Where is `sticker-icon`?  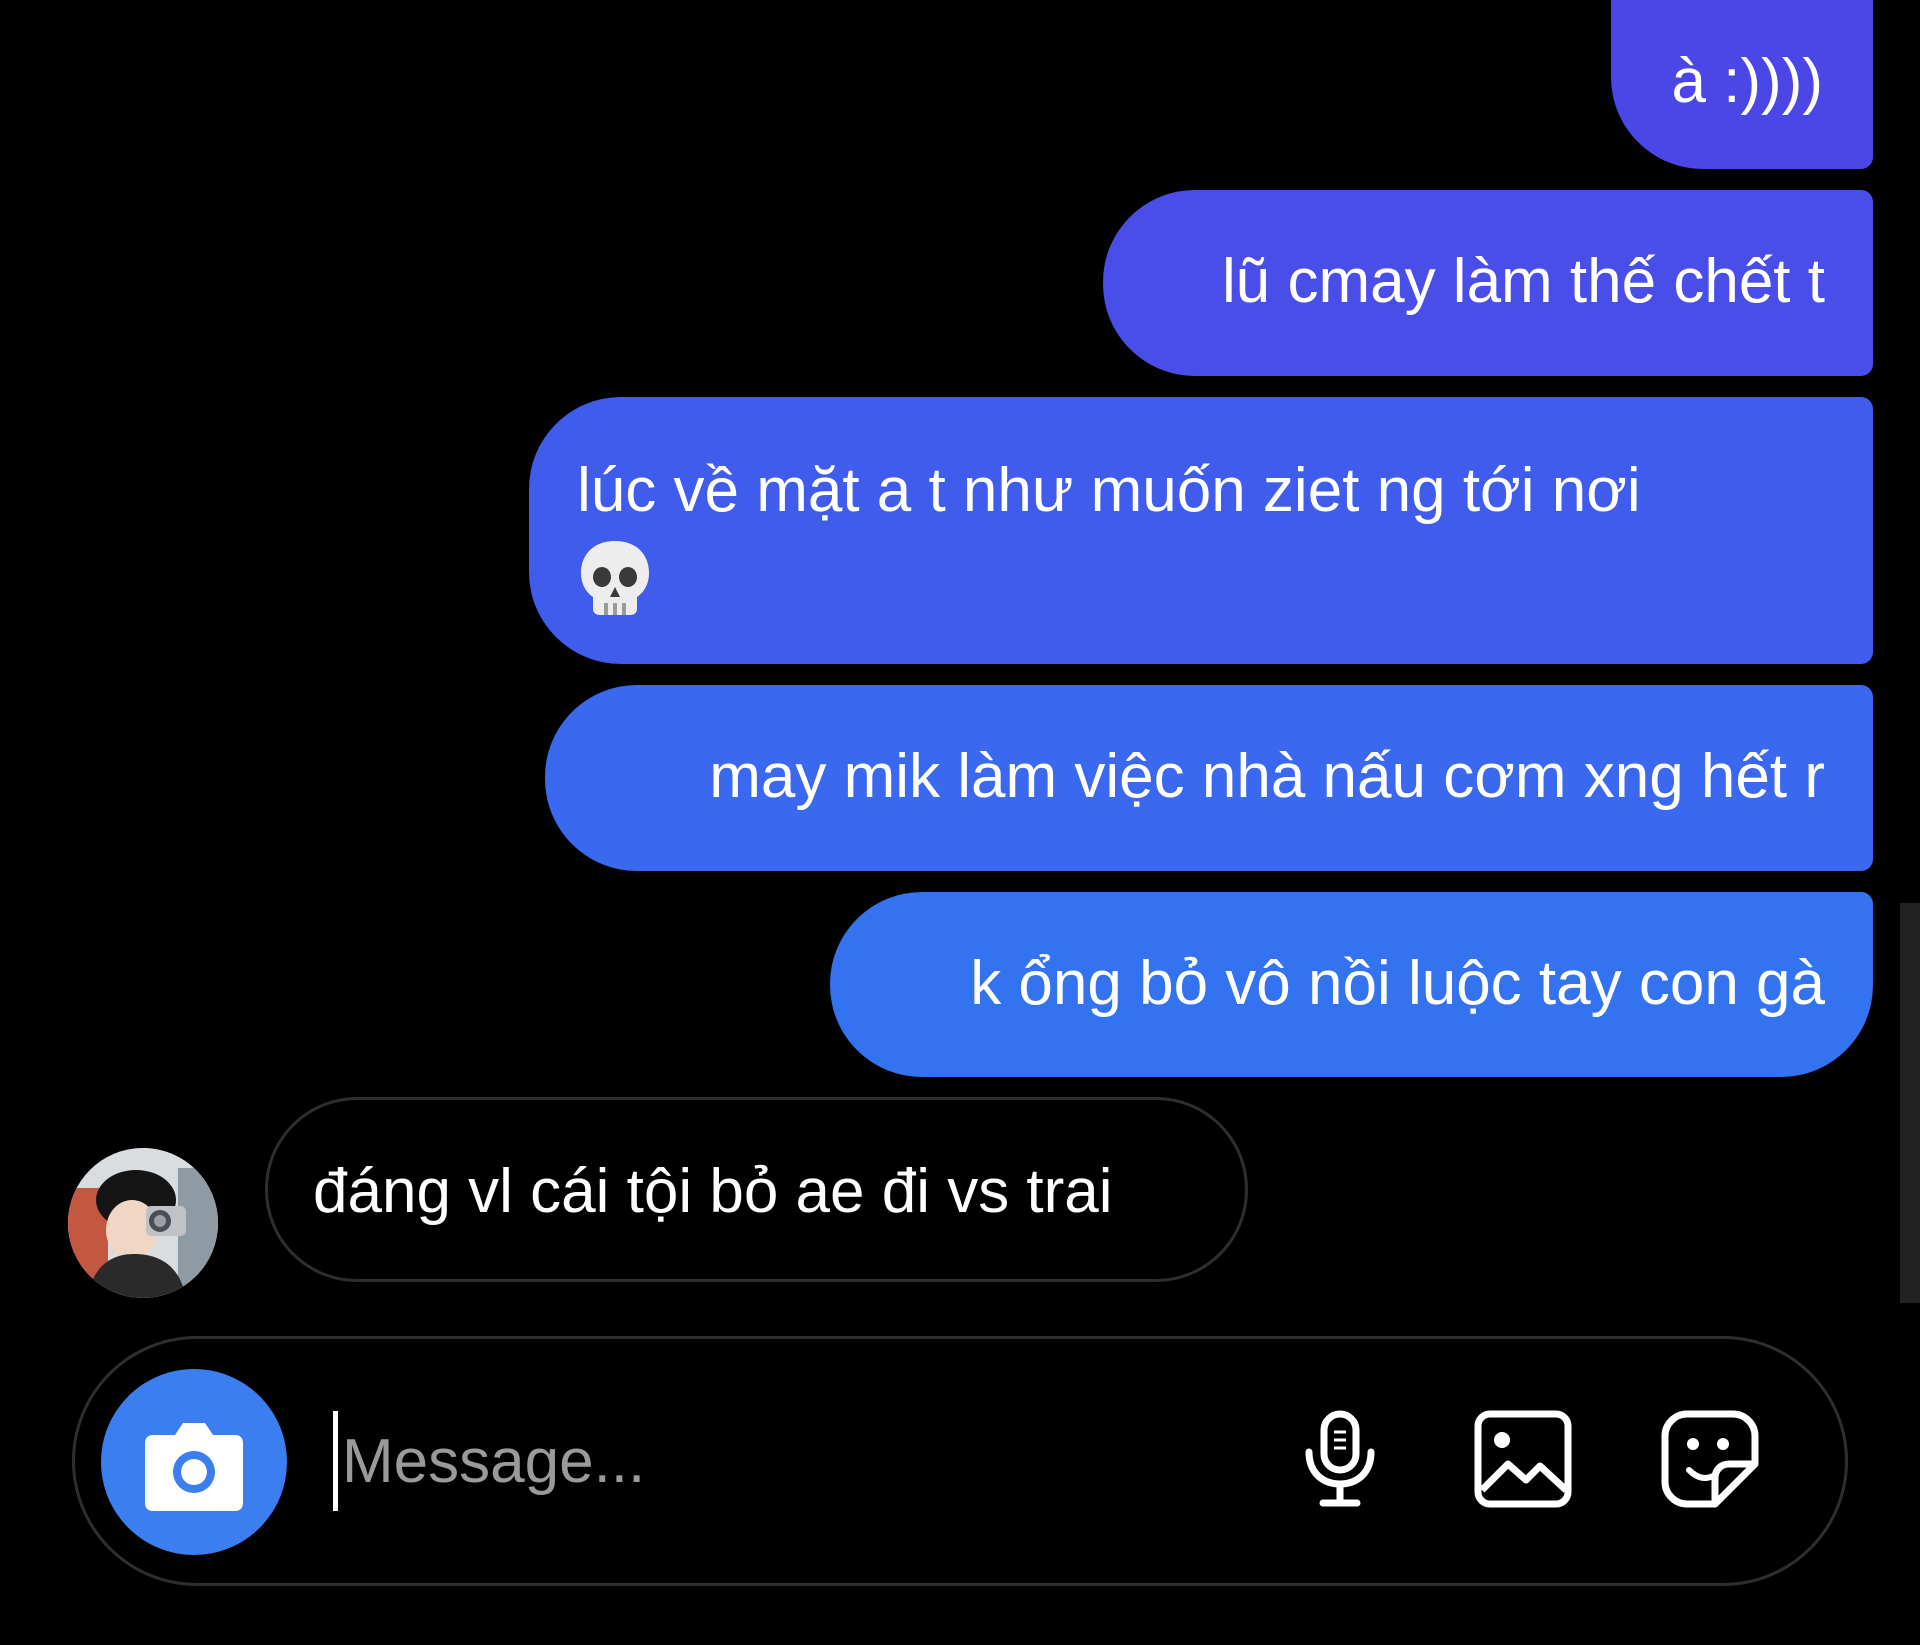 sticker-icon is located at coordinates (1710, 1459).